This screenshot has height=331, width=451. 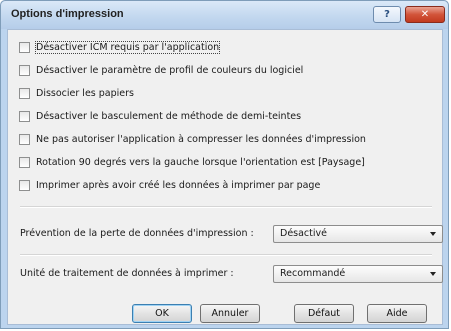 What do you see at coordinates (224, 15) in the screenshot?
I see `title-bar: Options d'impression ? ✕` at bounding box center [224, 15].